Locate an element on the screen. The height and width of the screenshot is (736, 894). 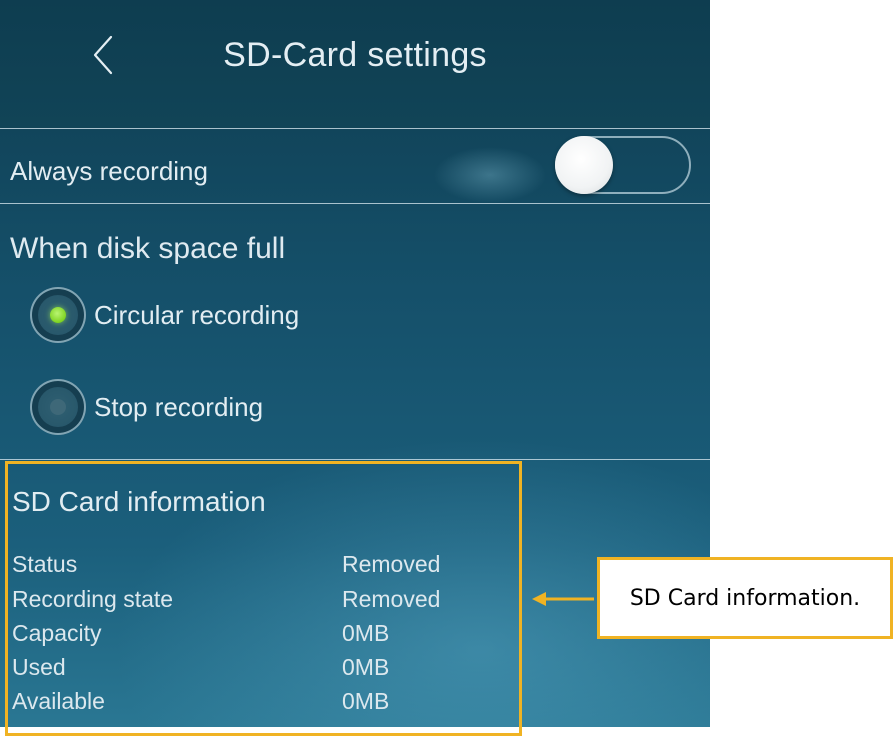
stop-recording-option: Stop recording is located at coordinates (146, 407).